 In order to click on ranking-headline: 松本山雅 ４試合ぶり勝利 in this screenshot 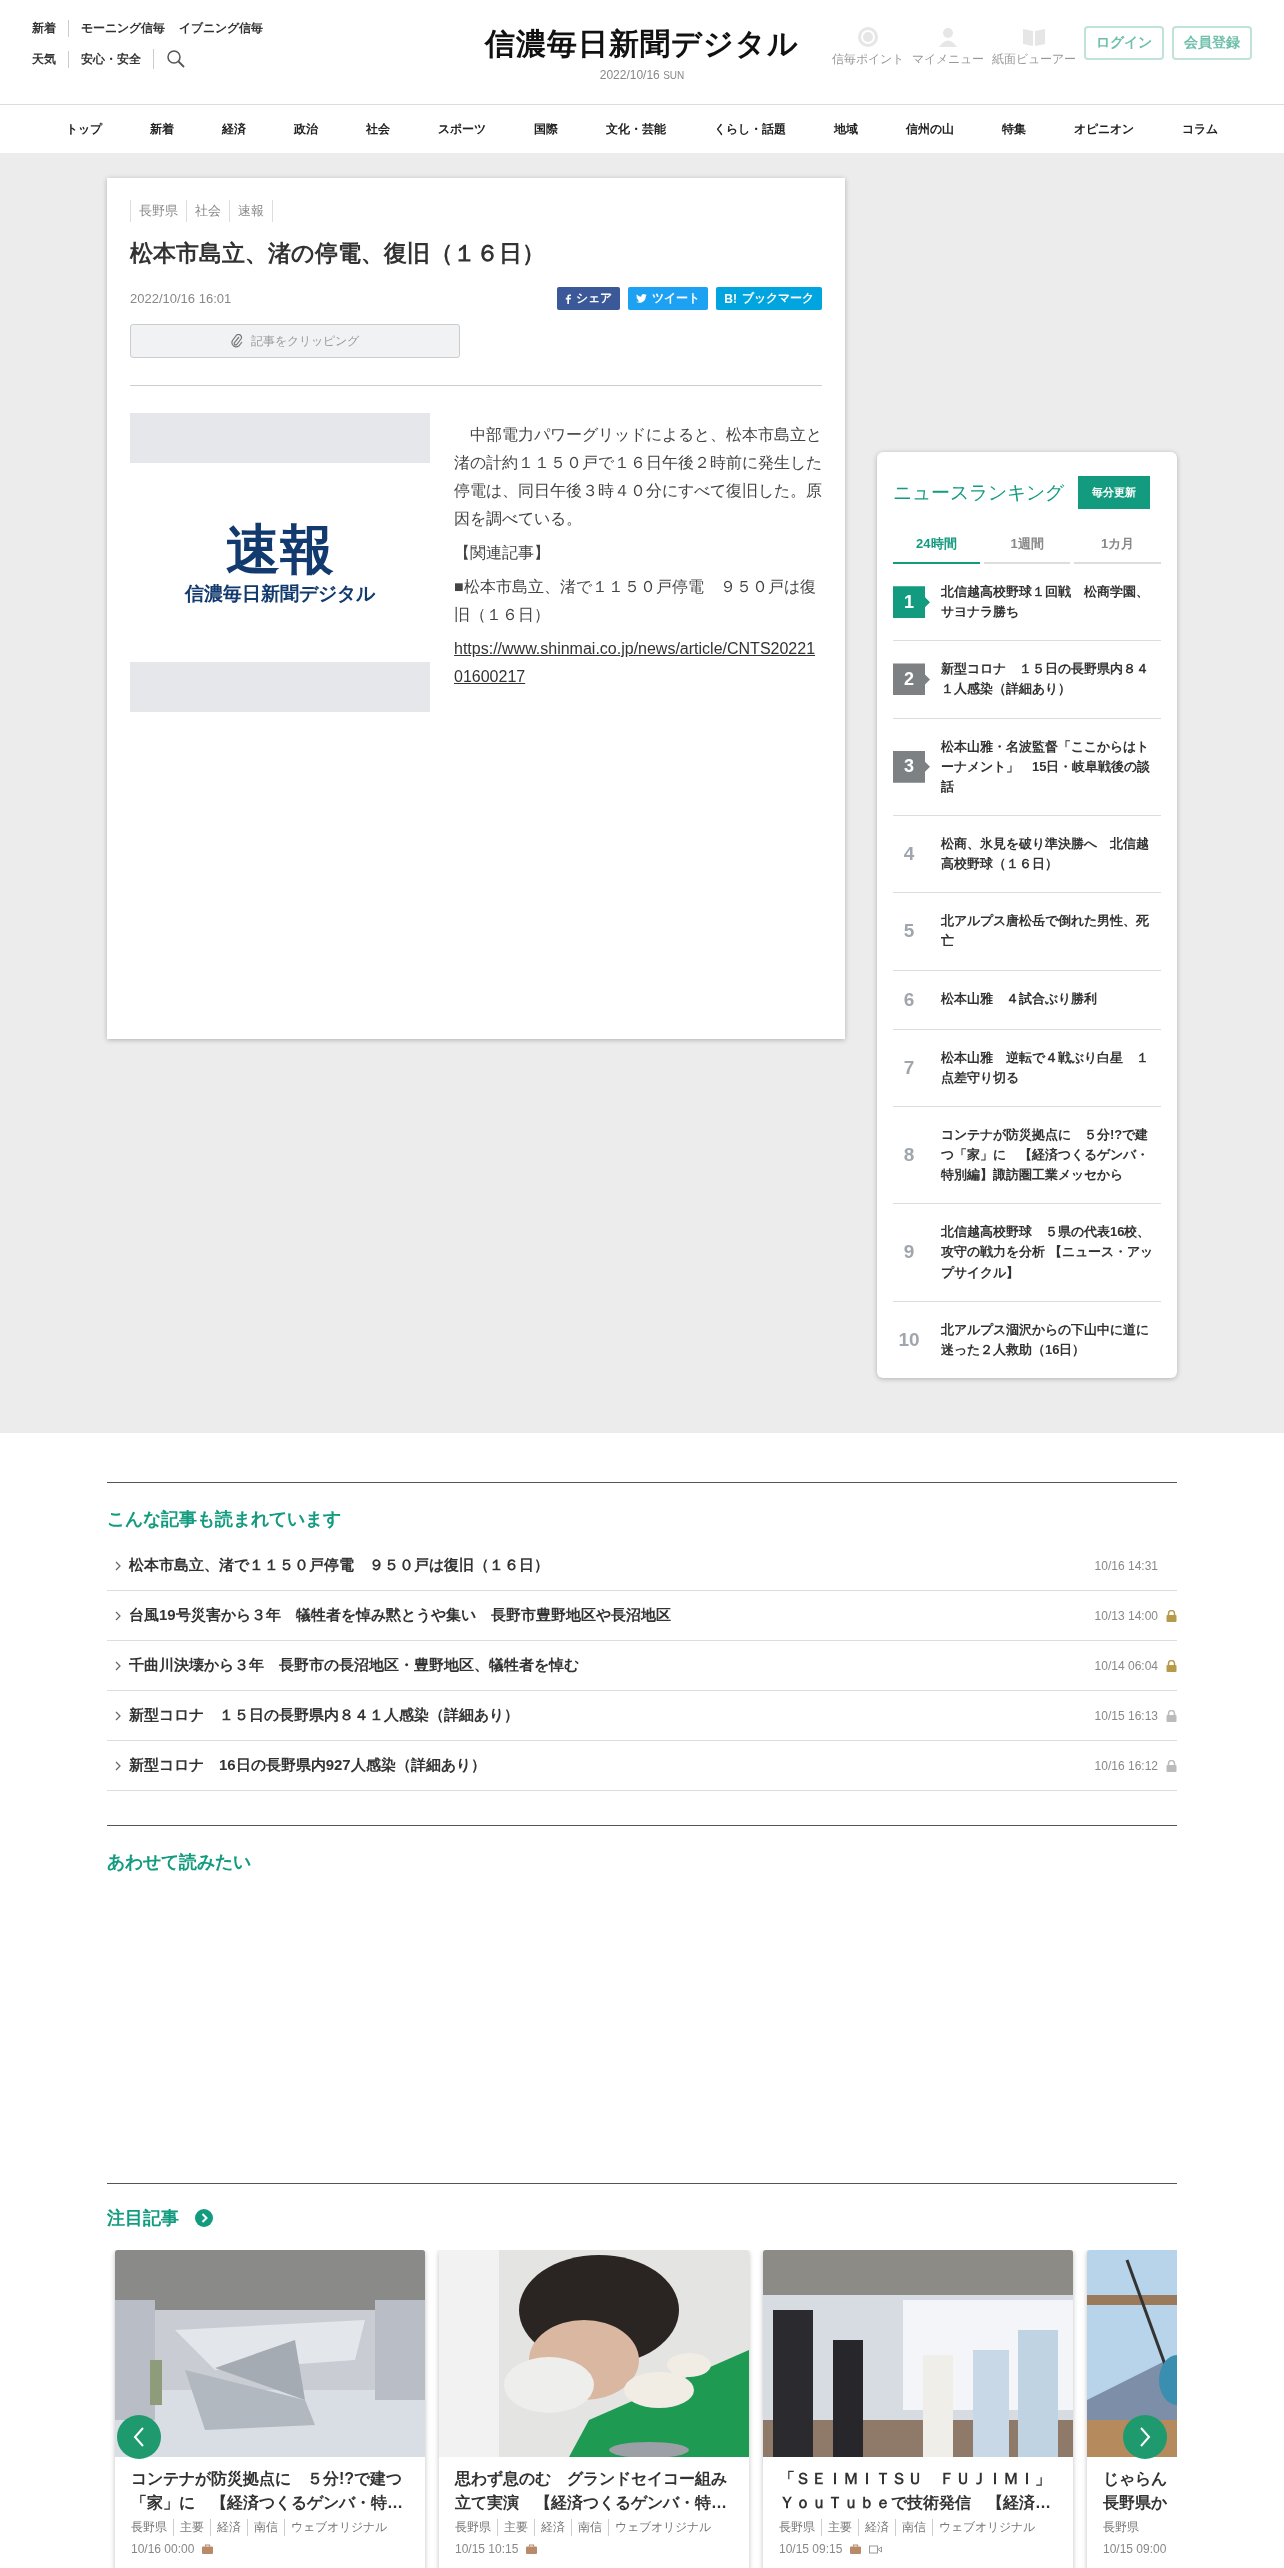, I will do `click(1019, 999)`.